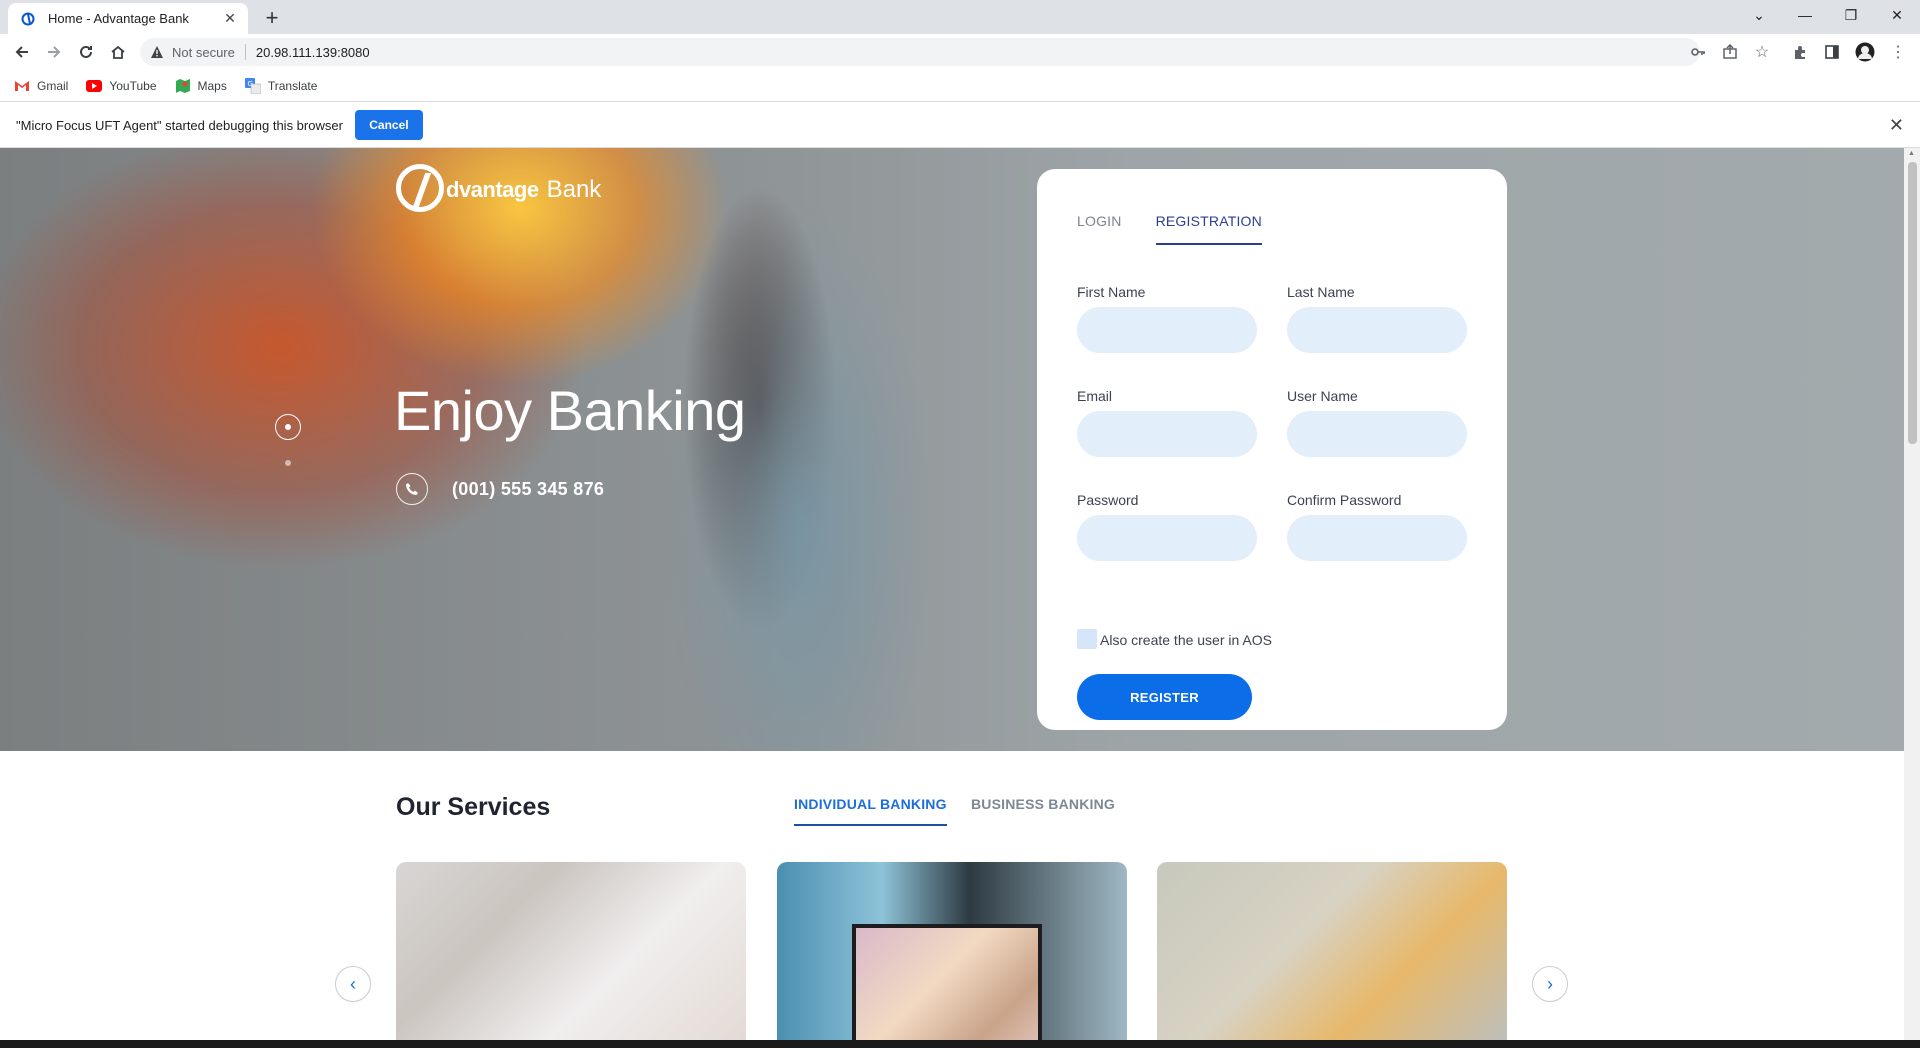 The height and width of the screenshot is (1048, 1920). What do you see at coordinates (1344, 500) in the screenshot?
I see `confirm-password-label: Confirm Password` at bounding box center [1344, 500].